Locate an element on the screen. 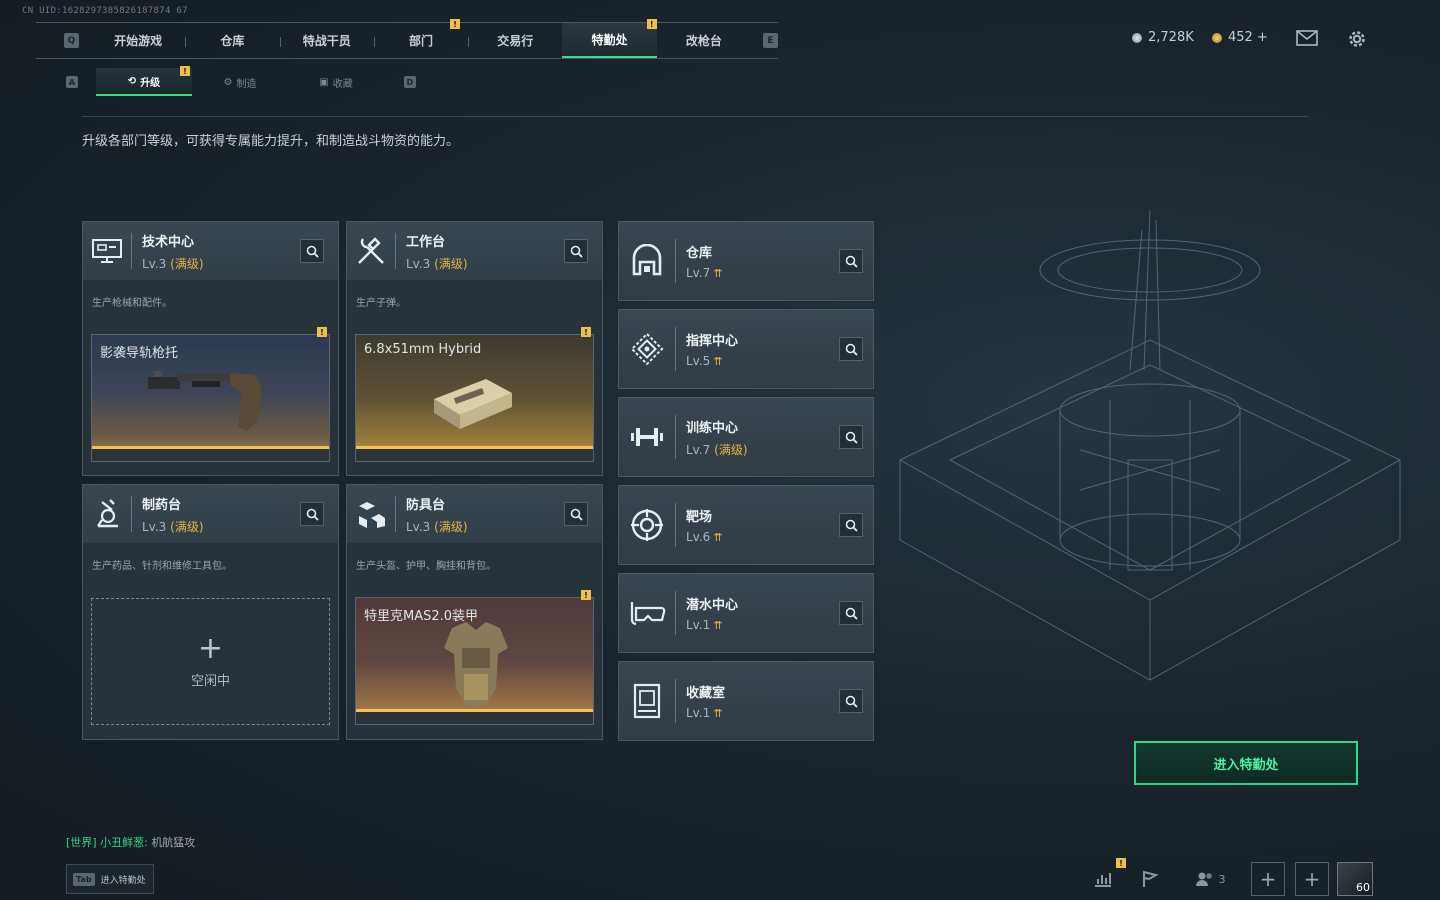  d-key-hint: D is located at coordinates (410, 82).